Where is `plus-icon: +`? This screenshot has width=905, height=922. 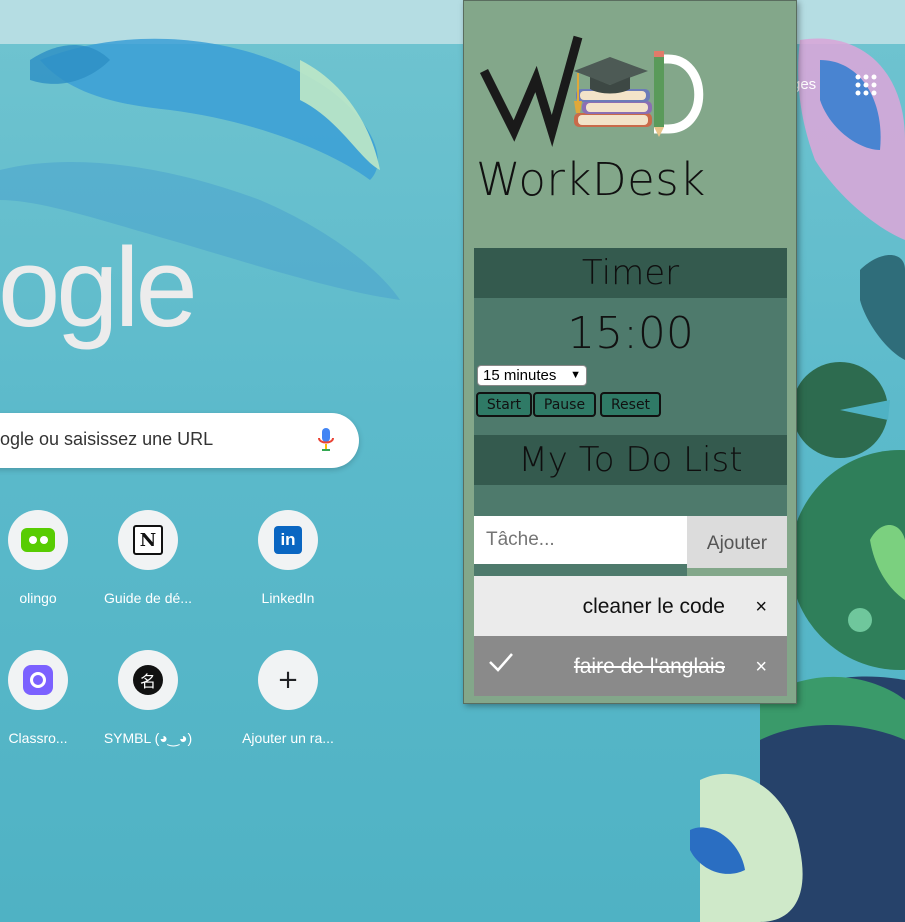 plus-icon: + is located at coordinates (288, 680).